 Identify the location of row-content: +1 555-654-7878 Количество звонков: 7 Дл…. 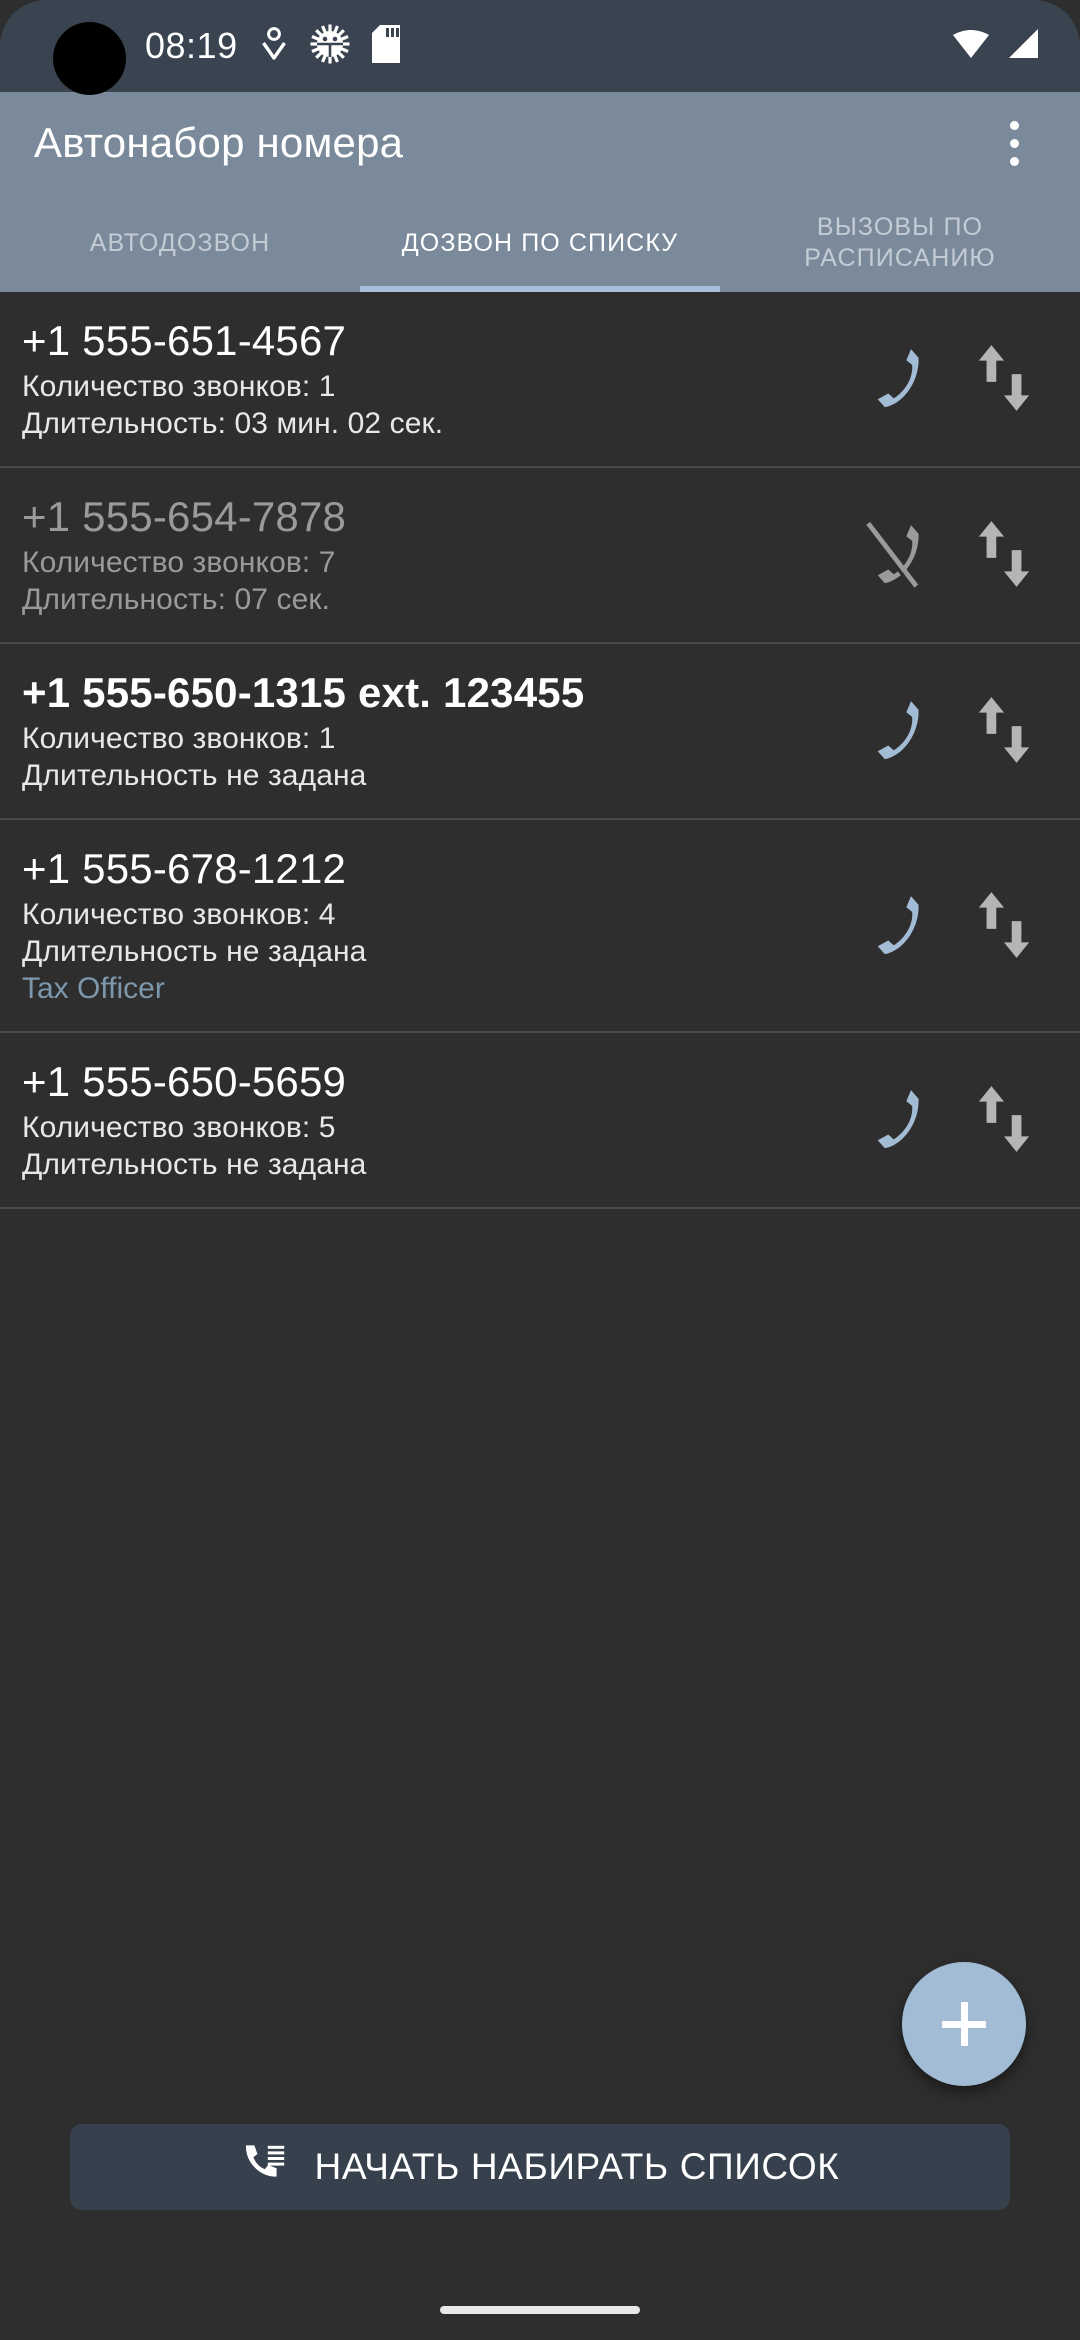
(426, 554).